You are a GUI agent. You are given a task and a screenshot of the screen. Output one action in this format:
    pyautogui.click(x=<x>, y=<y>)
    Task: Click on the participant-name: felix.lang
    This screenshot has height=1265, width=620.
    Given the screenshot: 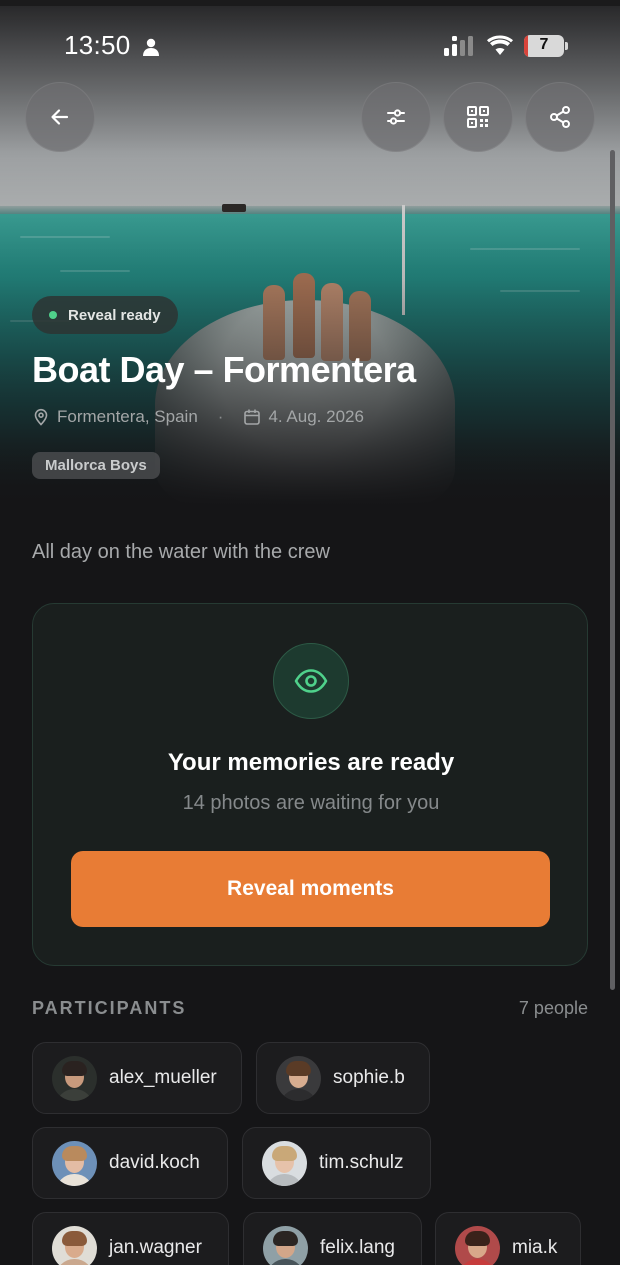 What is the action you would take?
    pyautogui.click(x=357, y=1247)
    